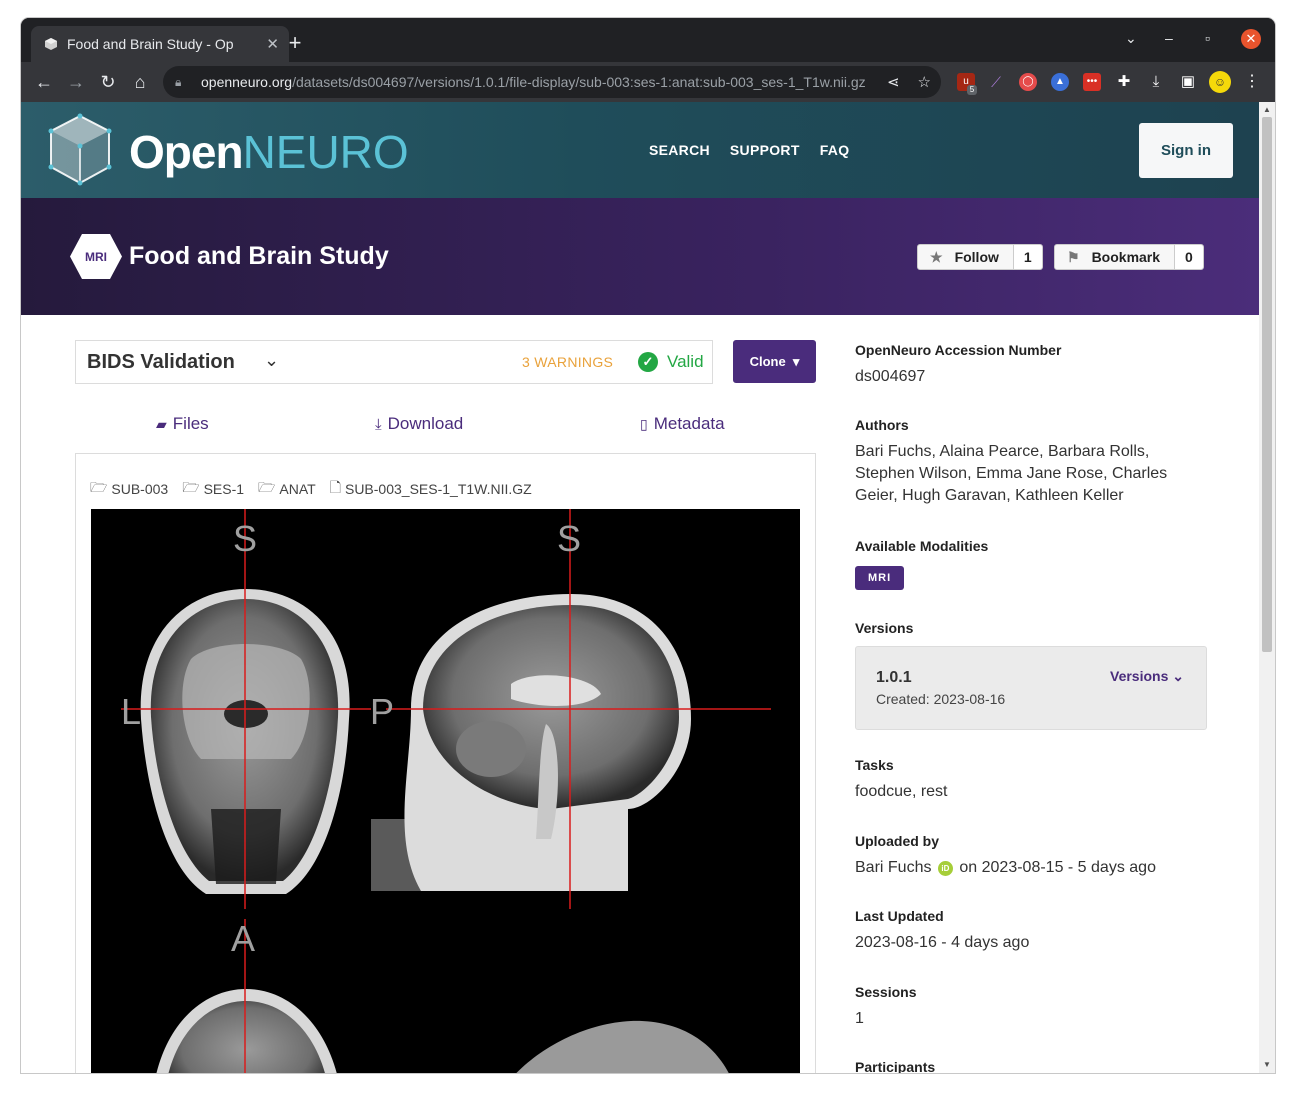 The height and width of the screenshot is (1097, 1296). I want to click on extension-badge: 5, so click(972, 90).